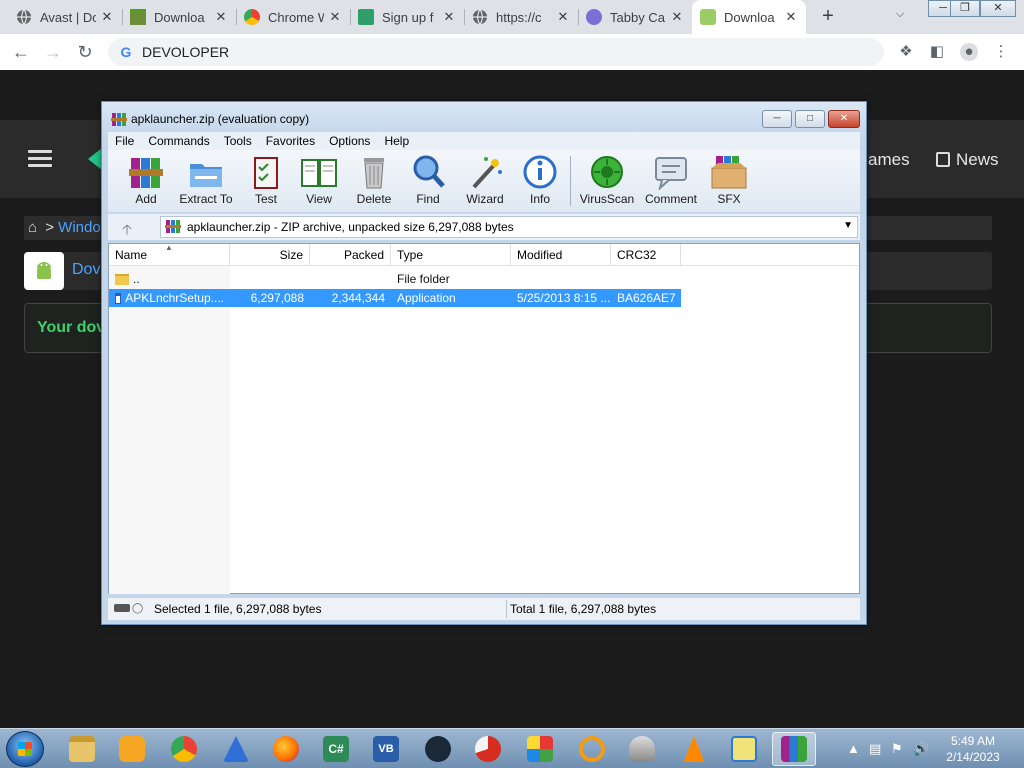 This screenshot has width=1024, height=768. What do you see at coordinates (828, 16) in the screenshot?
I see `new-tab-button: +` at bounding box center [828, 16].